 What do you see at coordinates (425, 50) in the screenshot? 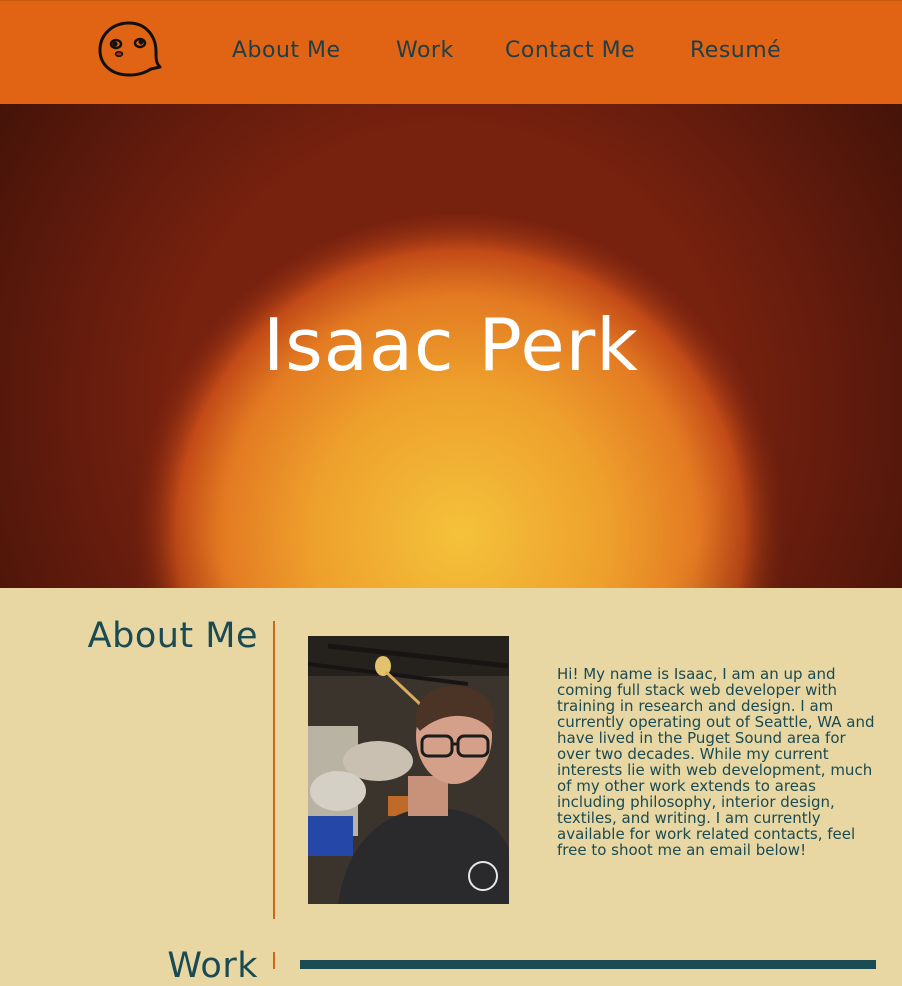
I see `nav-link-work: Work` at bounding box center [425, 50].